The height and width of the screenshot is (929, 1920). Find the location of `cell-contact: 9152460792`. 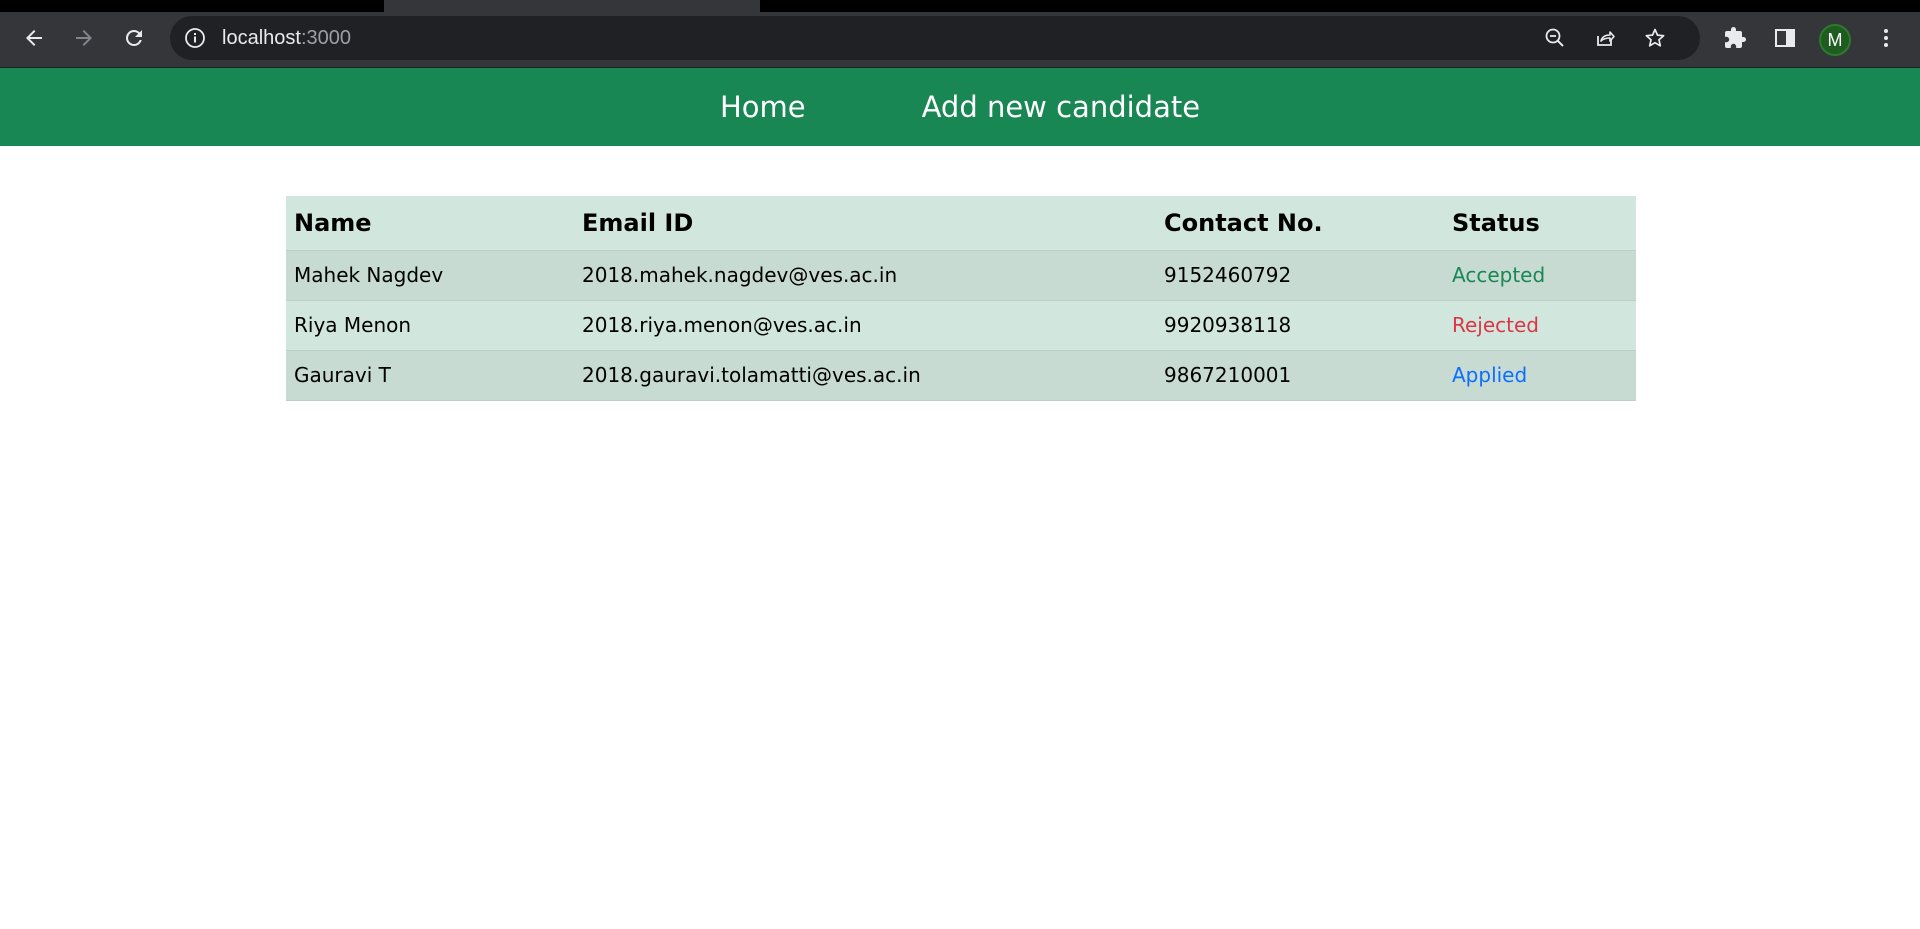

cell-contact: 9152460792 is located at coordinates (1228, 275).